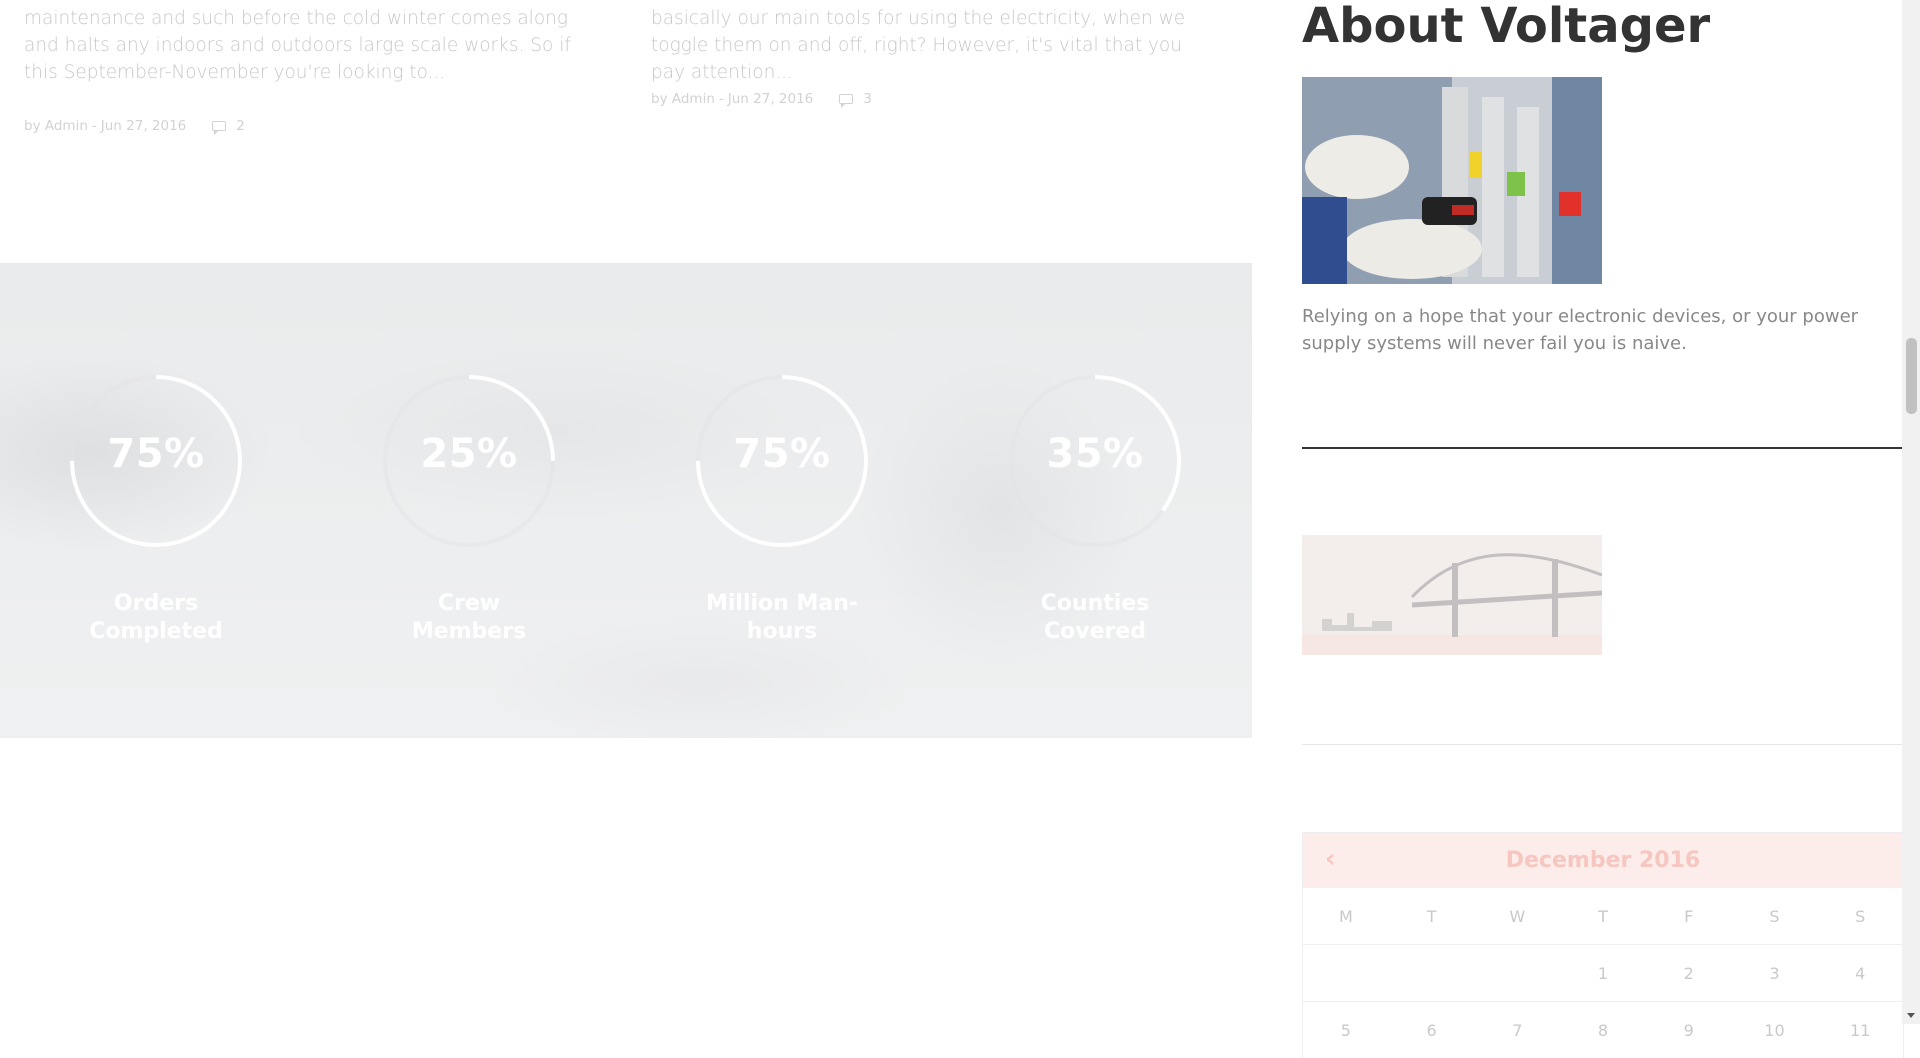 The width and height of the screenshot is (1920, 1058). I want to click on weekday-label: W, so click(1517, 916).